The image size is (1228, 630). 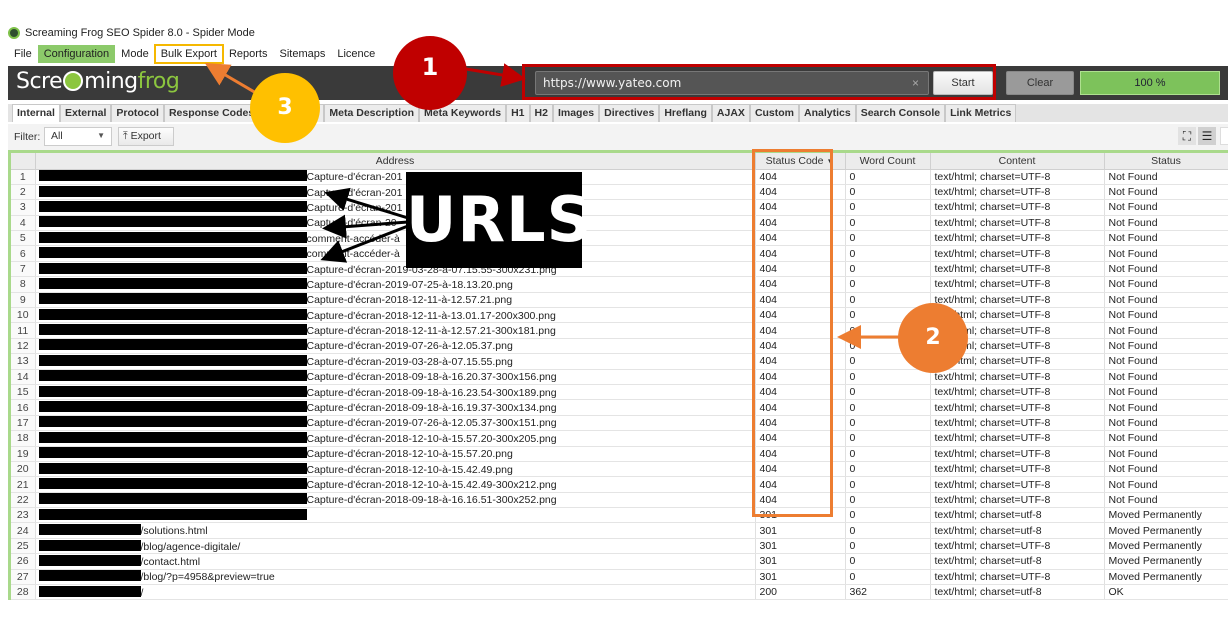 What do you see at coordinates (23, 207) in the screenshot?
I see `row-index: 3` at bounding box center [23, 207].